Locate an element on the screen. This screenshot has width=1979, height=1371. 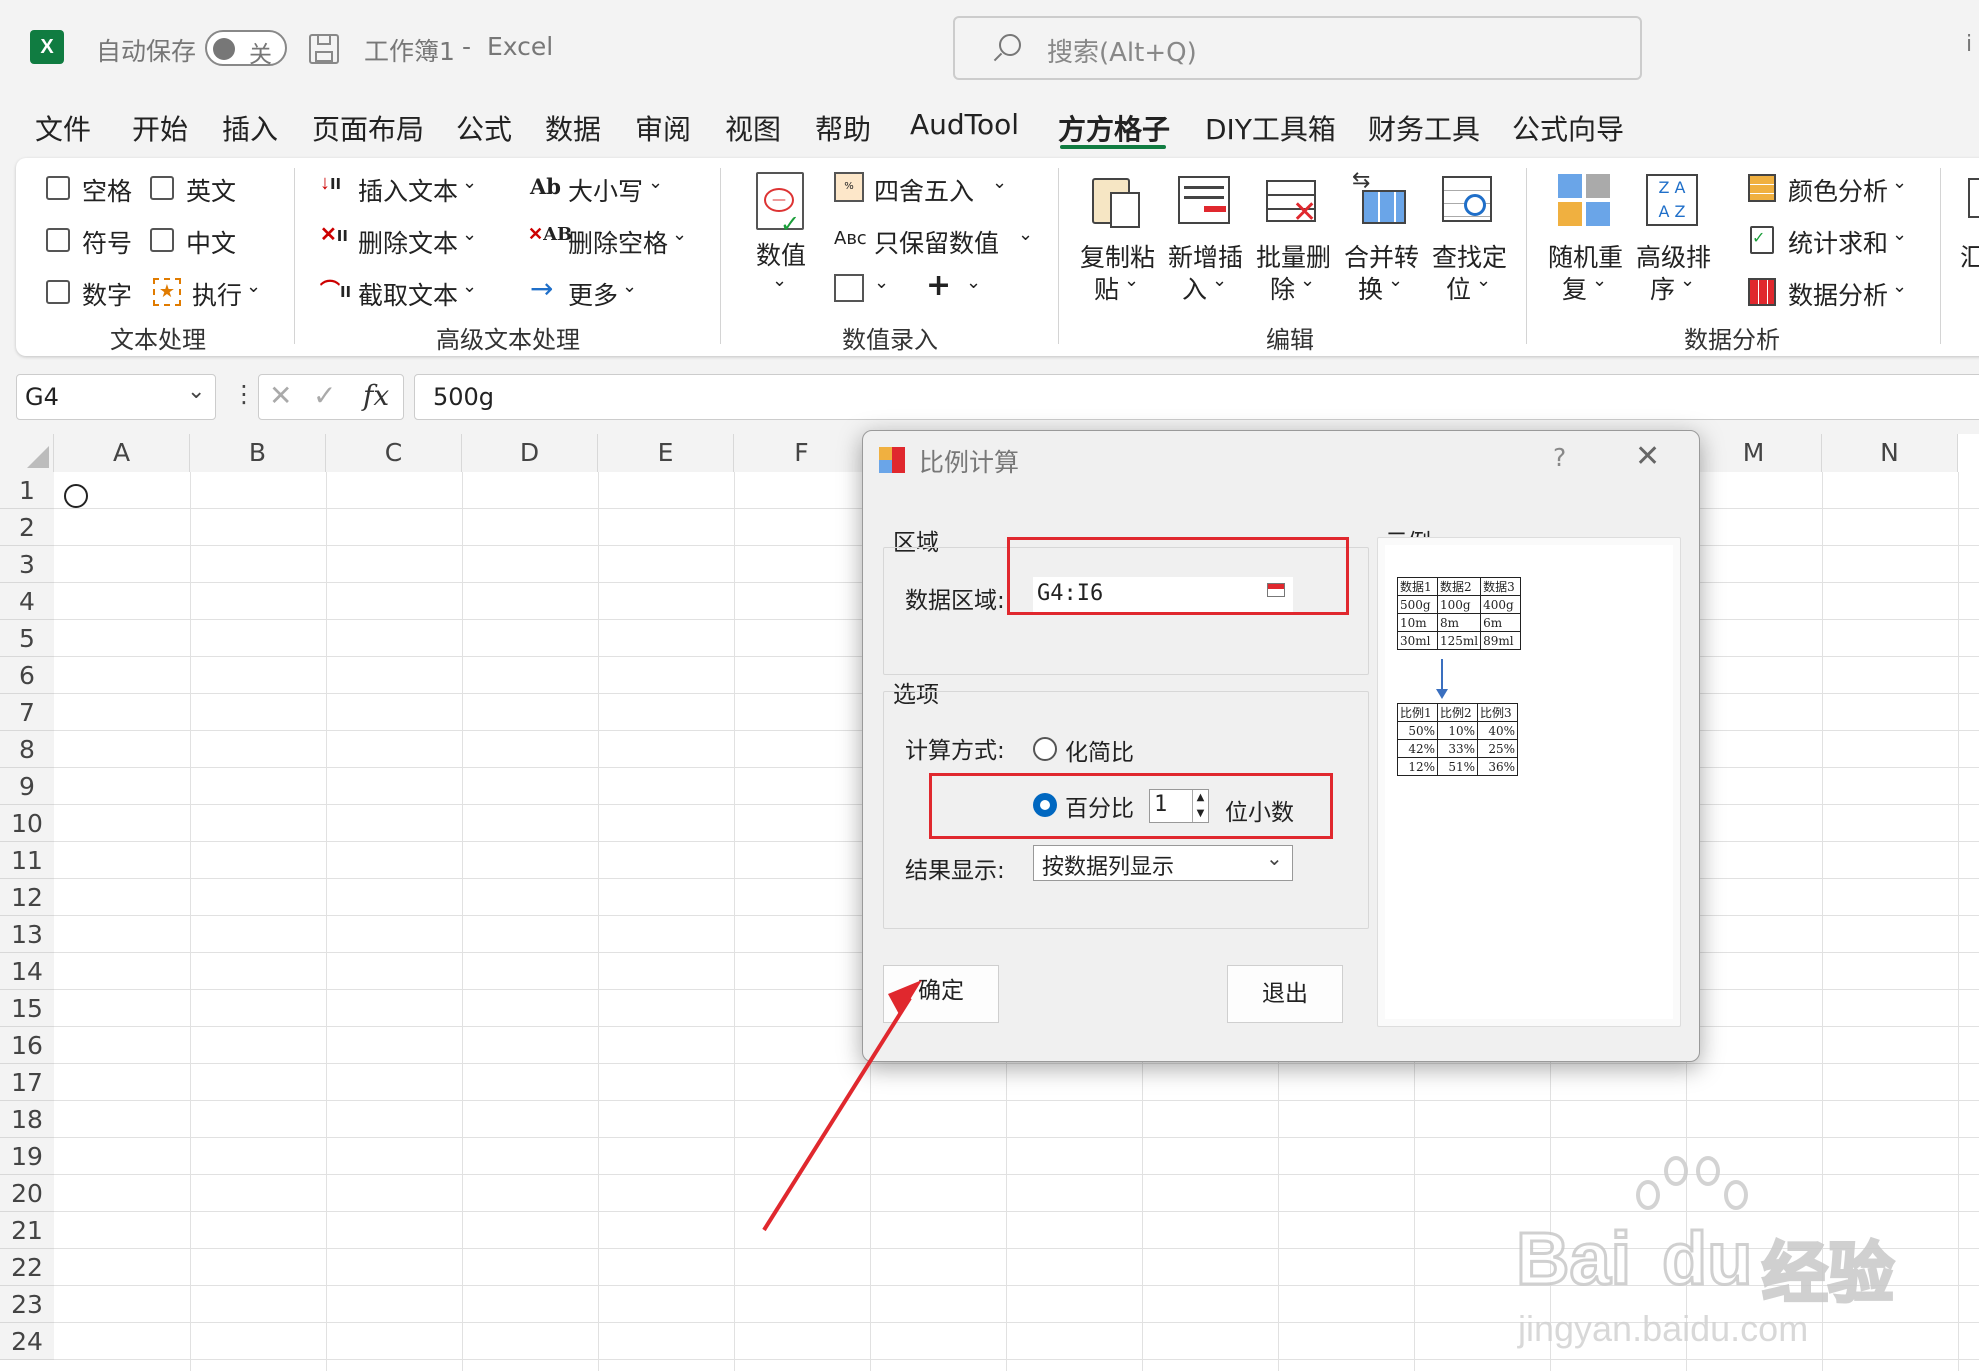
menu-formula-wizard: 公式向导 is located at coordinates (1568, 128).